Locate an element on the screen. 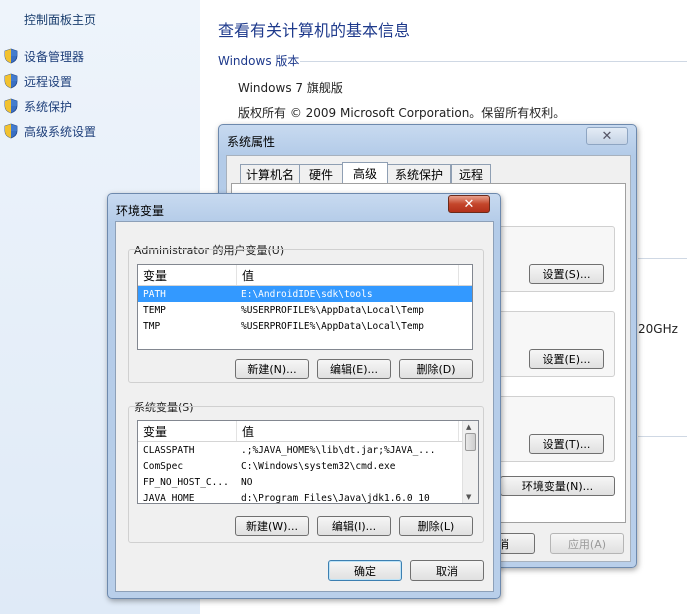  cancel-button: 取消 is located at coordinates (447, 570).